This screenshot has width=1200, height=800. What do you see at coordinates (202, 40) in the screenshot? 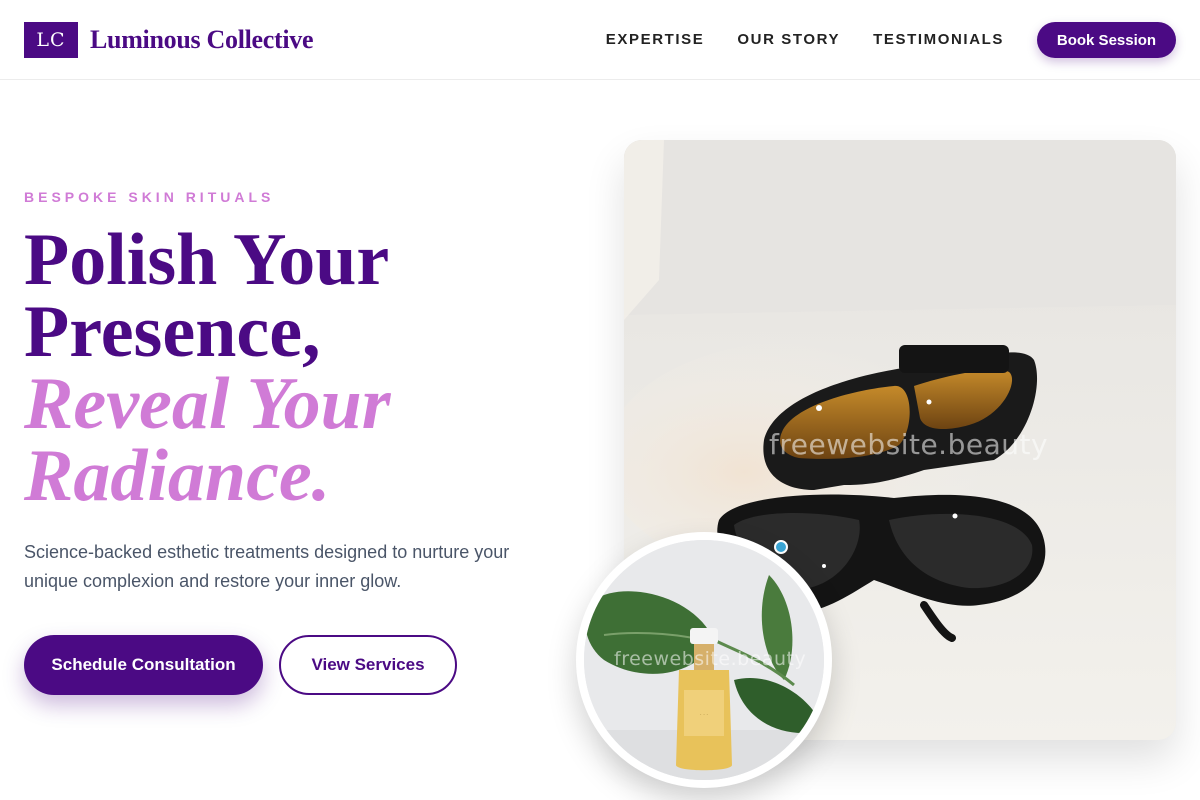
I see `brand-name: Luminous Collective` at bounding box center [202, 40].